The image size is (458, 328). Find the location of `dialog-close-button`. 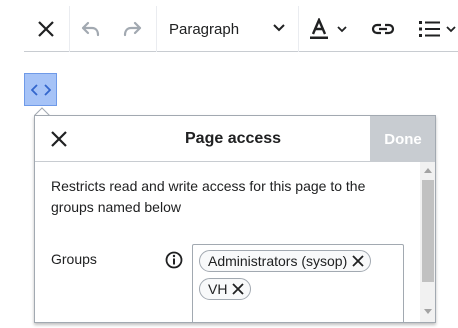

dialog-close-button is located at coordinates (59, 139).